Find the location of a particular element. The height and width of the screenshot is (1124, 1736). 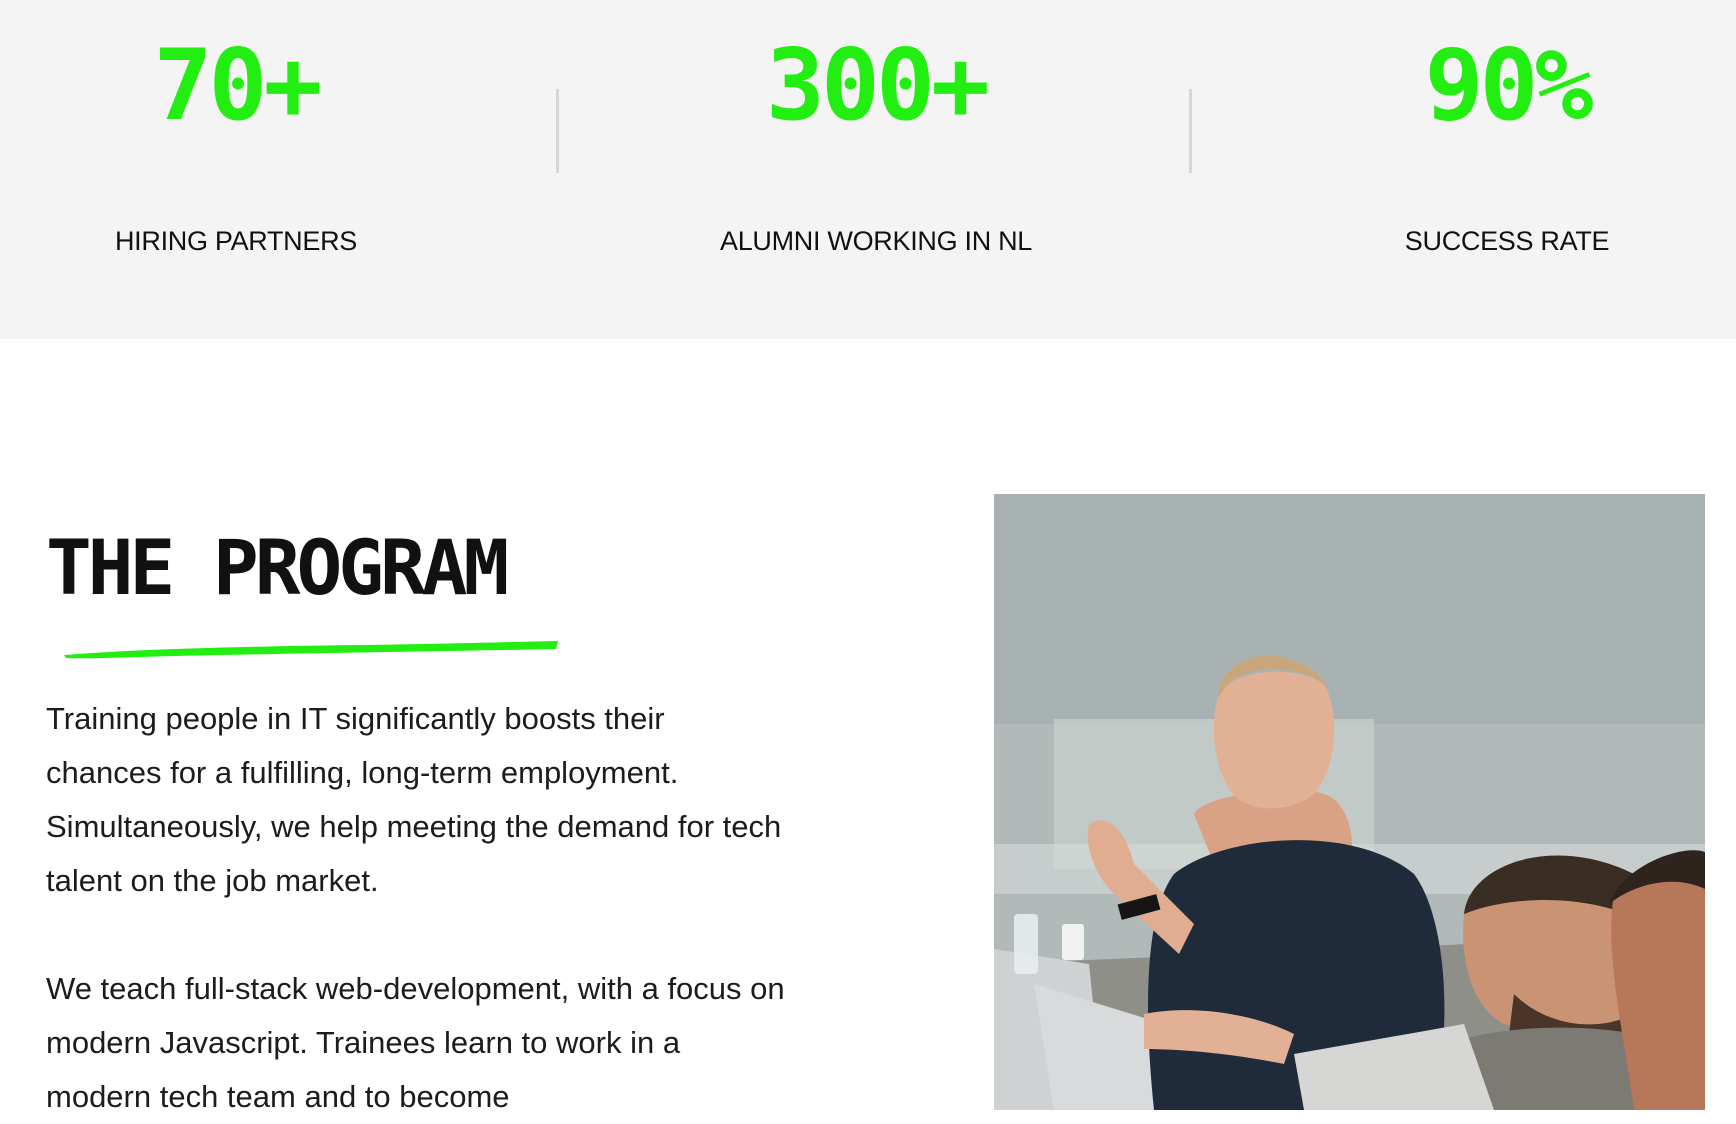

stat-success-rate: 90% SUCCESS RATE is located at coordinates (1491, 129).